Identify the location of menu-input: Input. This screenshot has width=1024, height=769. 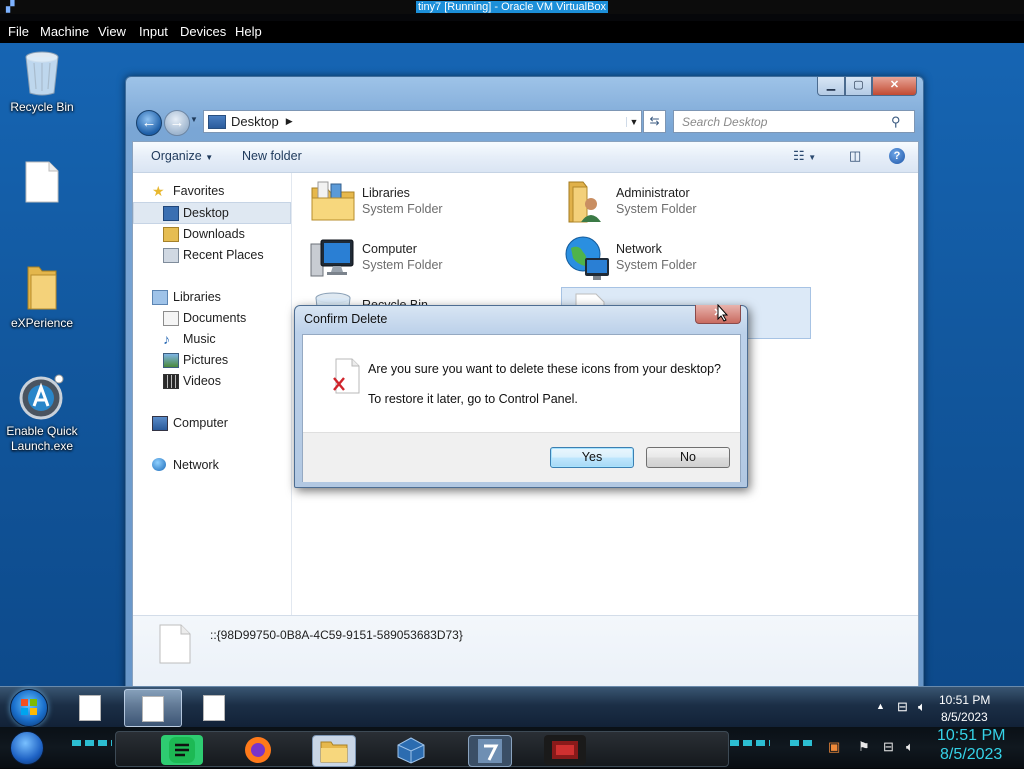
(153, 31).